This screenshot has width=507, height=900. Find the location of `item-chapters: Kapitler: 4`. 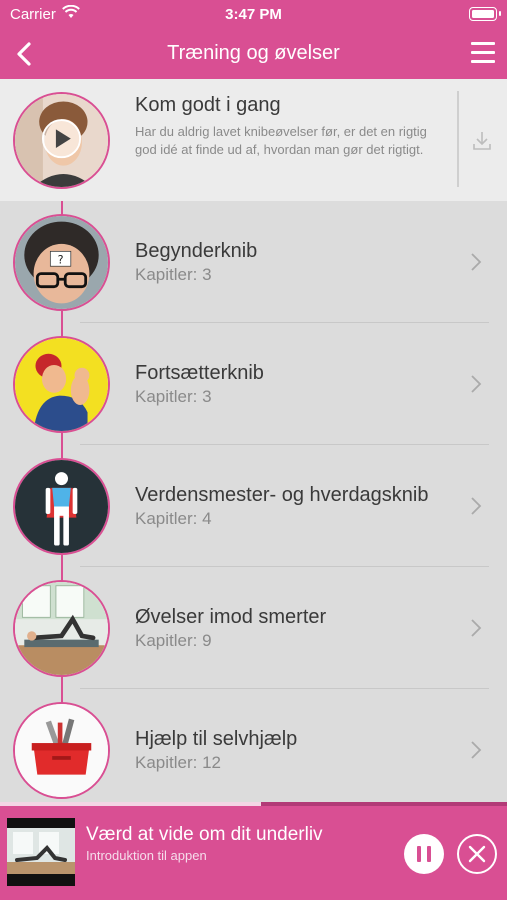

item-chapters: Kapitler: 4 is located at coordinates (173, 518).